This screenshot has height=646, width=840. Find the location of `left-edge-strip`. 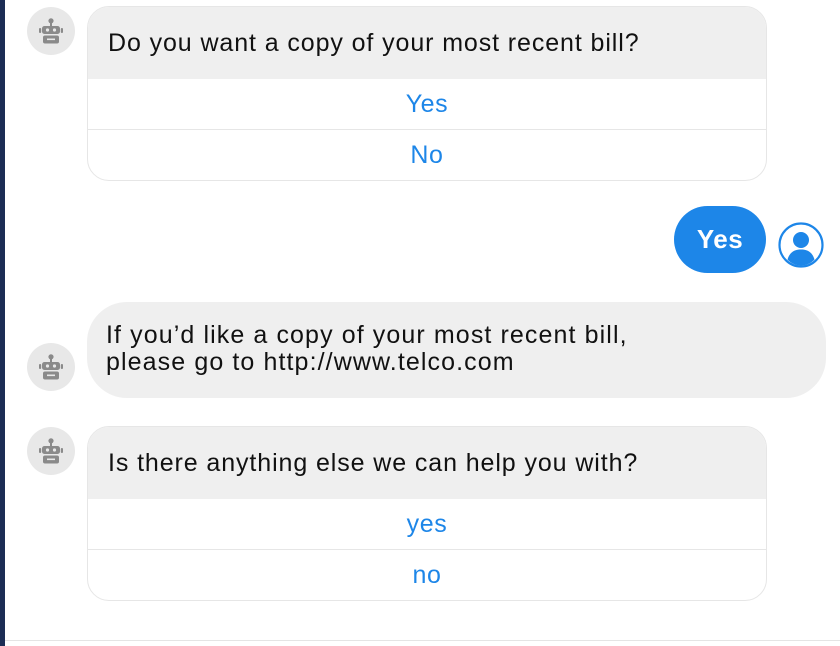

left-edge-strip is located at coordinates (2, 323).